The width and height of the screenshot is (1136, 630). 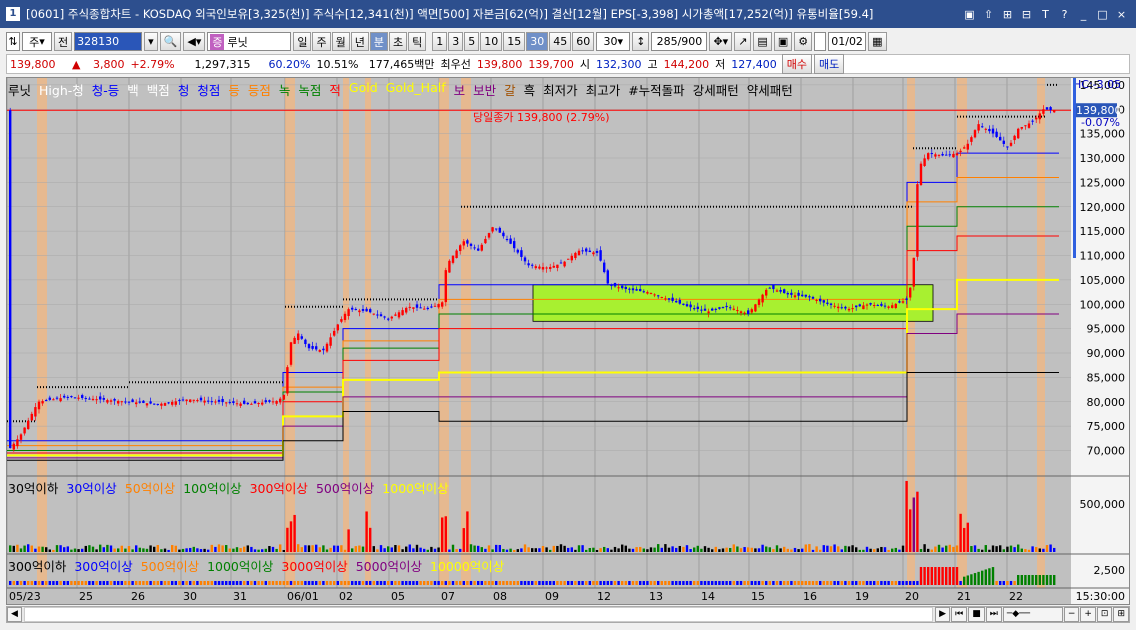 What do you see at coordinates (976, 614) in the screenshot?
I see `scroll-stop-icon: ■` at bounding box center [976, 614].